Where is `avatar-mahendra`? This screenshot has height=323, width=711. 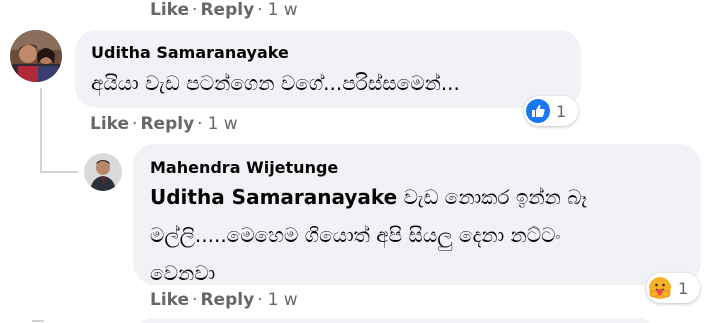 avatar-mahendra is located at coordinates (103, 172).